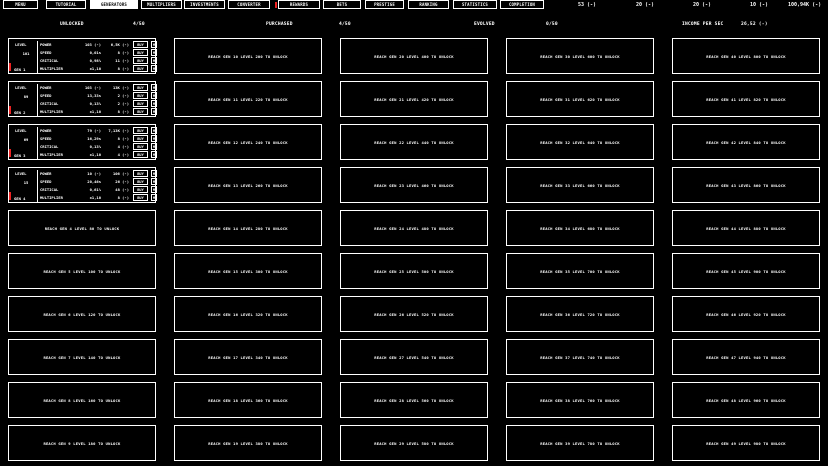  What do you see at coordinates (580, 56) in the screenshot?
I see `locked-generator-slot: REACH GEN 30 LEVEL 600 TO UNLOCK` at bounding box center [580, 56].